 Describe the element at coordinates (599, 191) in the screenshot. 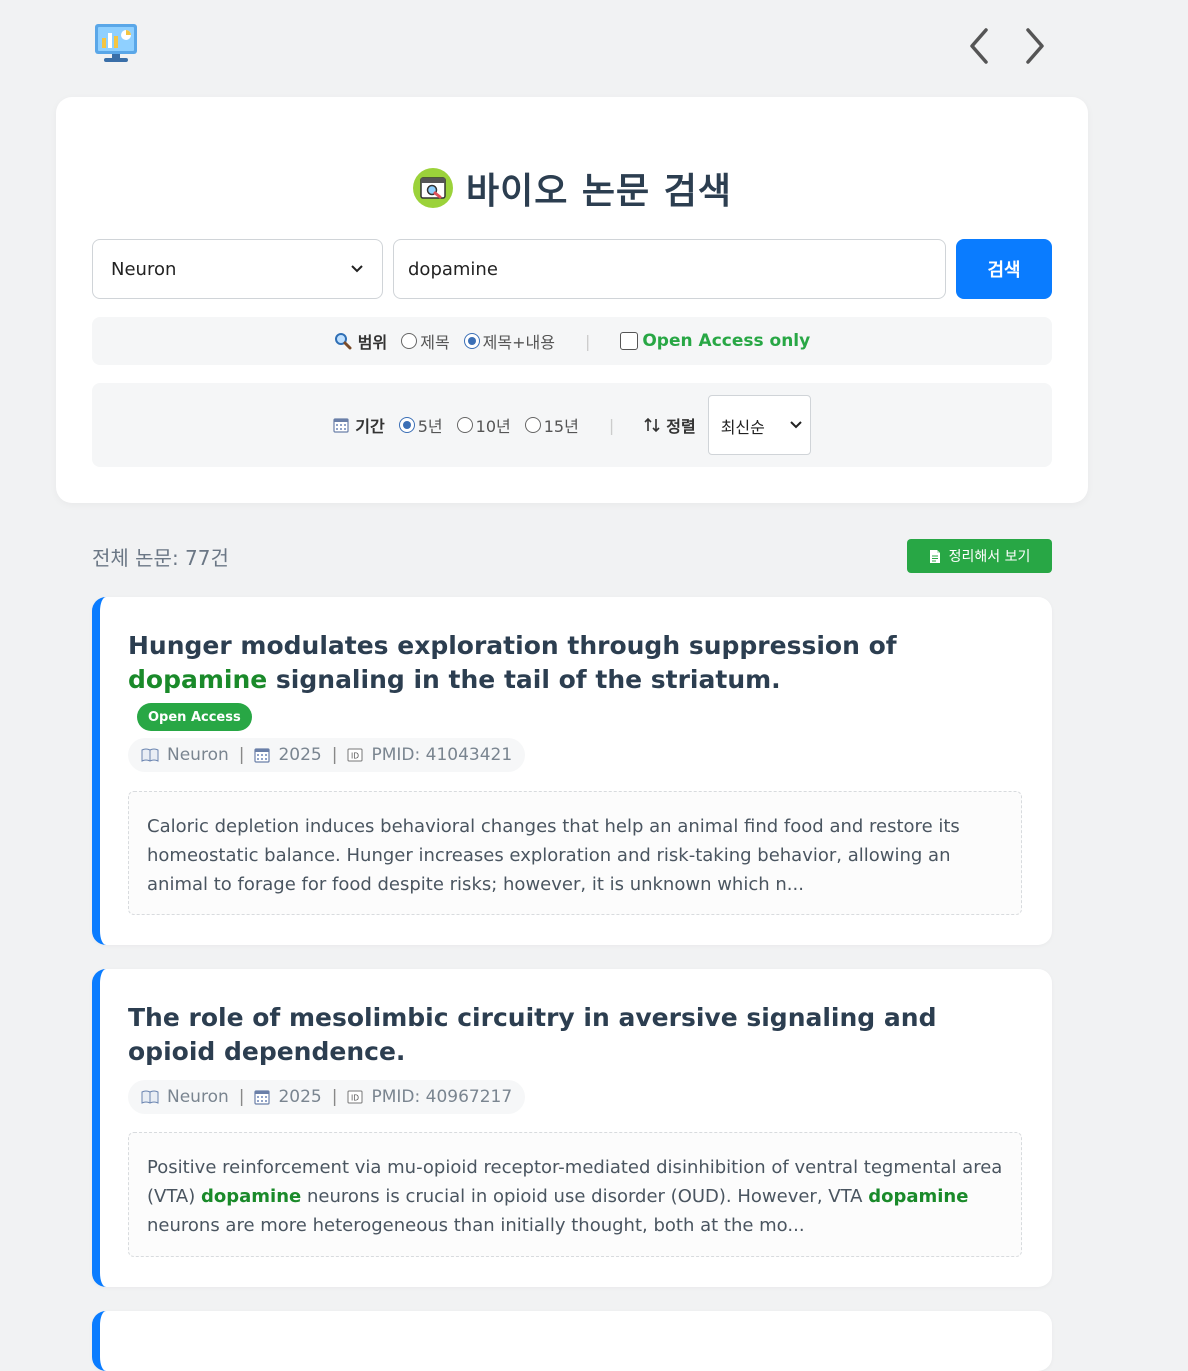

I see `page-title: 바이오 논문 검색` at that location.